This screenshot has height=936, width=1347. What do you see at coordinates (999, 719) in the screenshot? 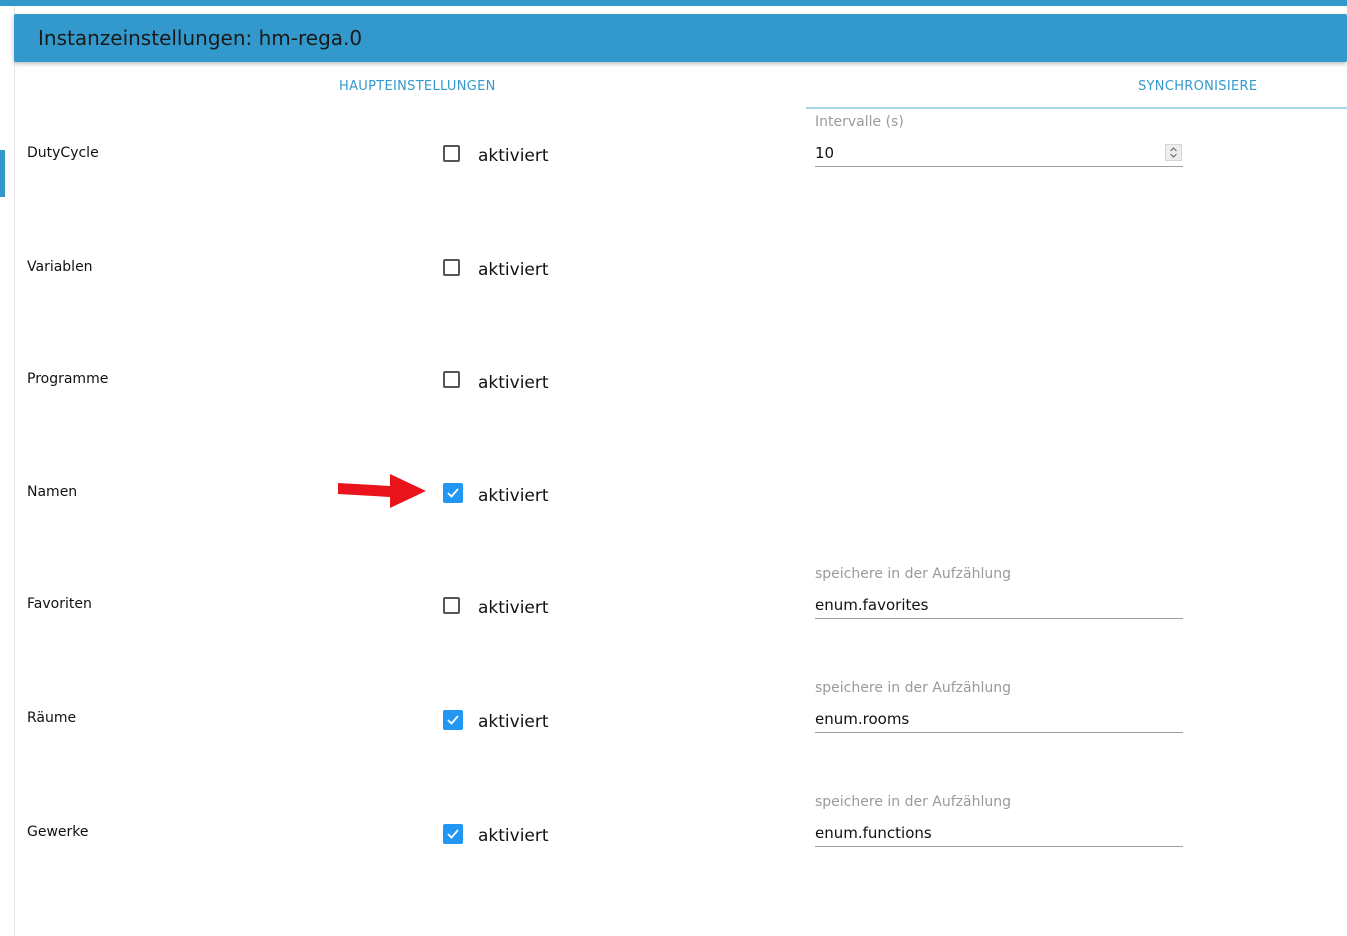
I see `rooms-enum-input` at bounding box center [999, 719].